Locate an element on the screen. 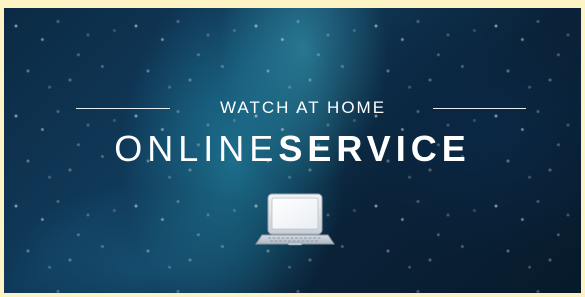 This screenshot has width=585, height=297. tagline-row: WATCH AT HOME is located at coordinates (292, 108).